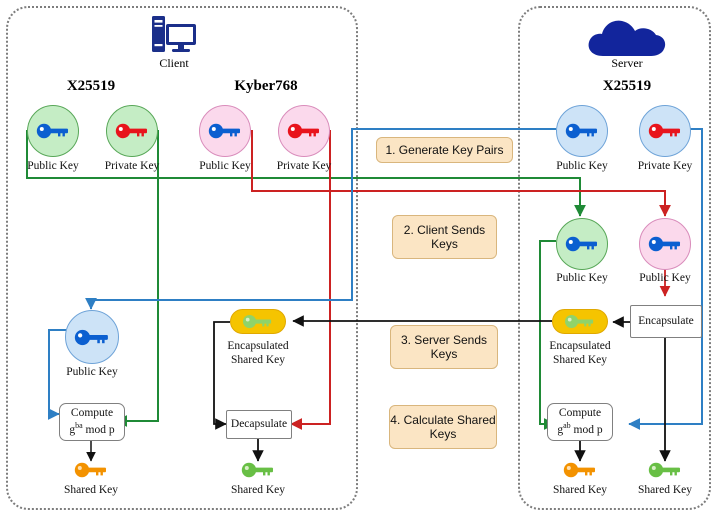 This screenshot has width=717, height=516. What do you see at coordinates (580, 413) in the screenshot?
I see `server-compute-line1: Compute` at bounding box center [580, 413].